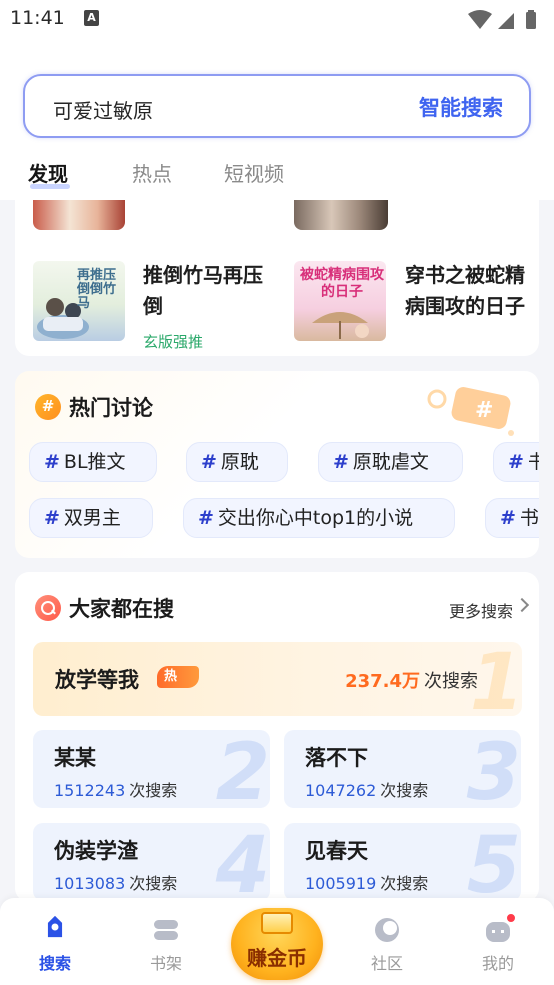 This screenshot has height=985, width=554. I want to click on chevron-right-icon, so click(522, 605).